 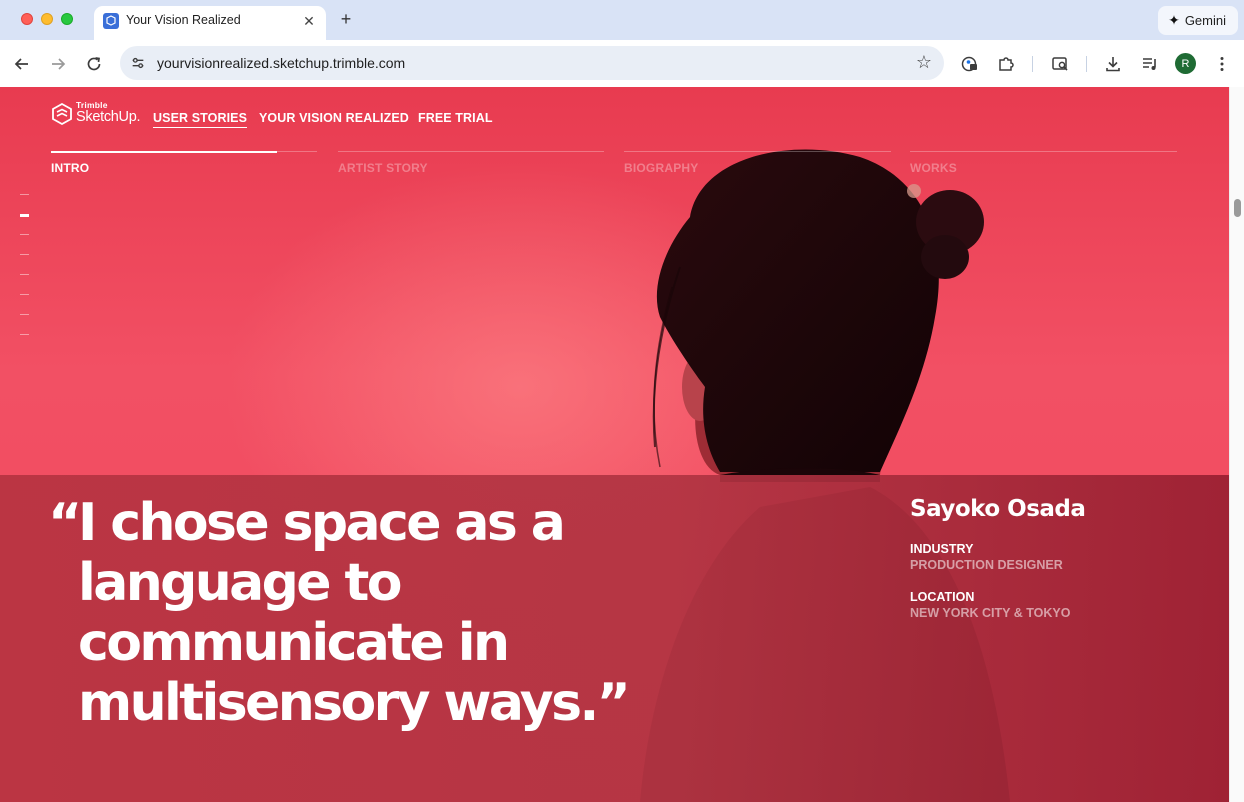 I want to click on quote-line: communicate in, so click(x=294, y=643).